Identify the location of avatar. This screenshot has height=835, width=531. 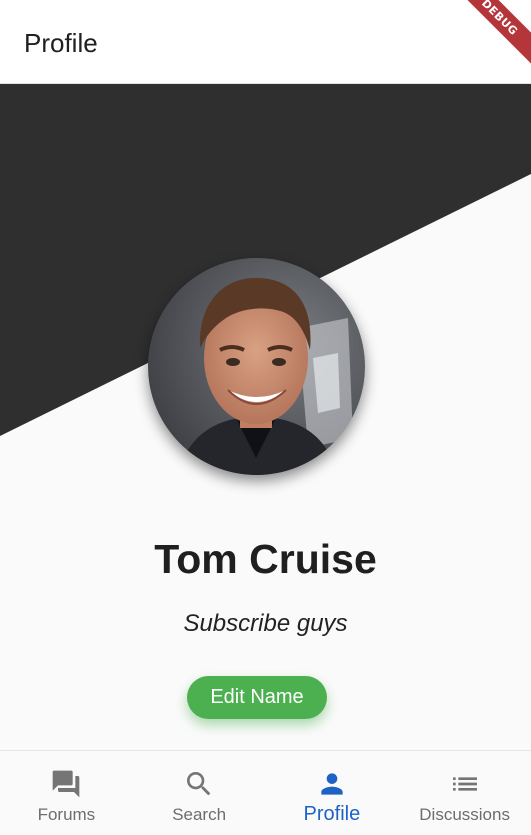
(256, 366).